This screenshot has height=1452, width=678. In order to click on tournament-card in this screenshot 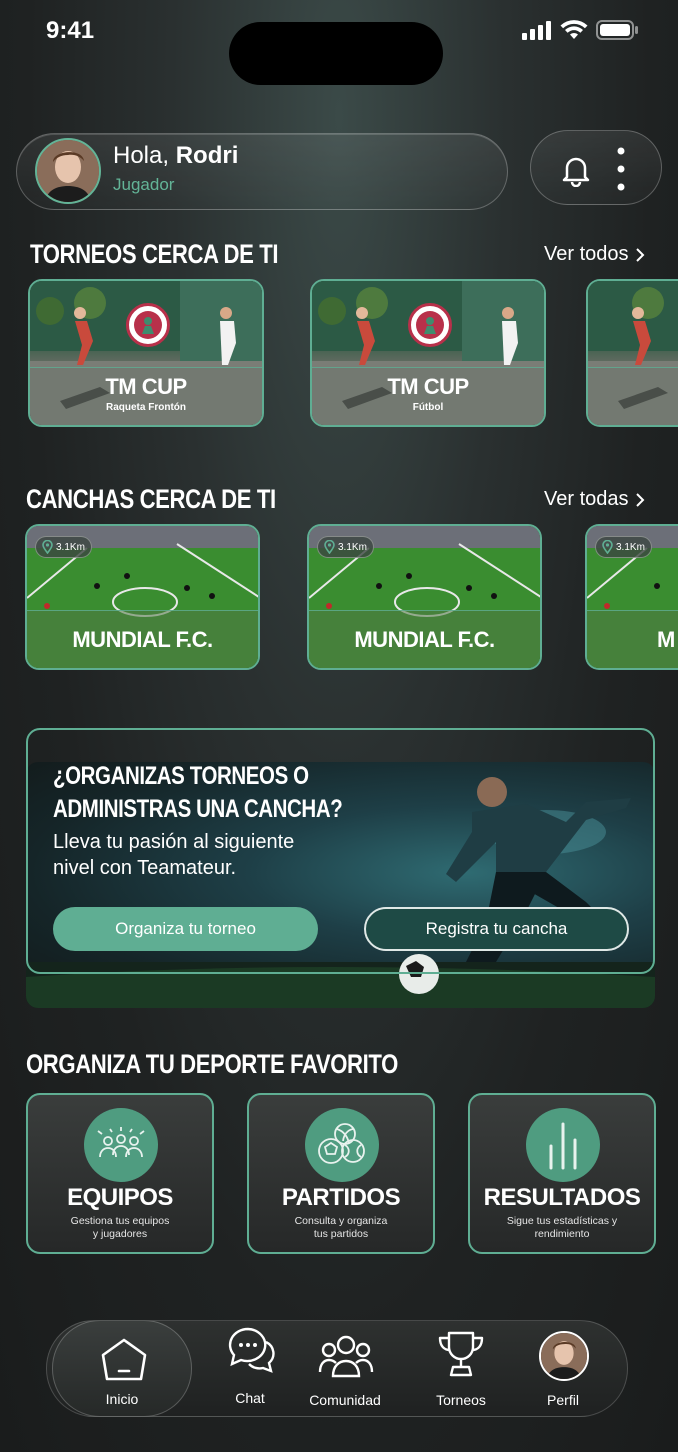, I will do `click(632, 353)`.